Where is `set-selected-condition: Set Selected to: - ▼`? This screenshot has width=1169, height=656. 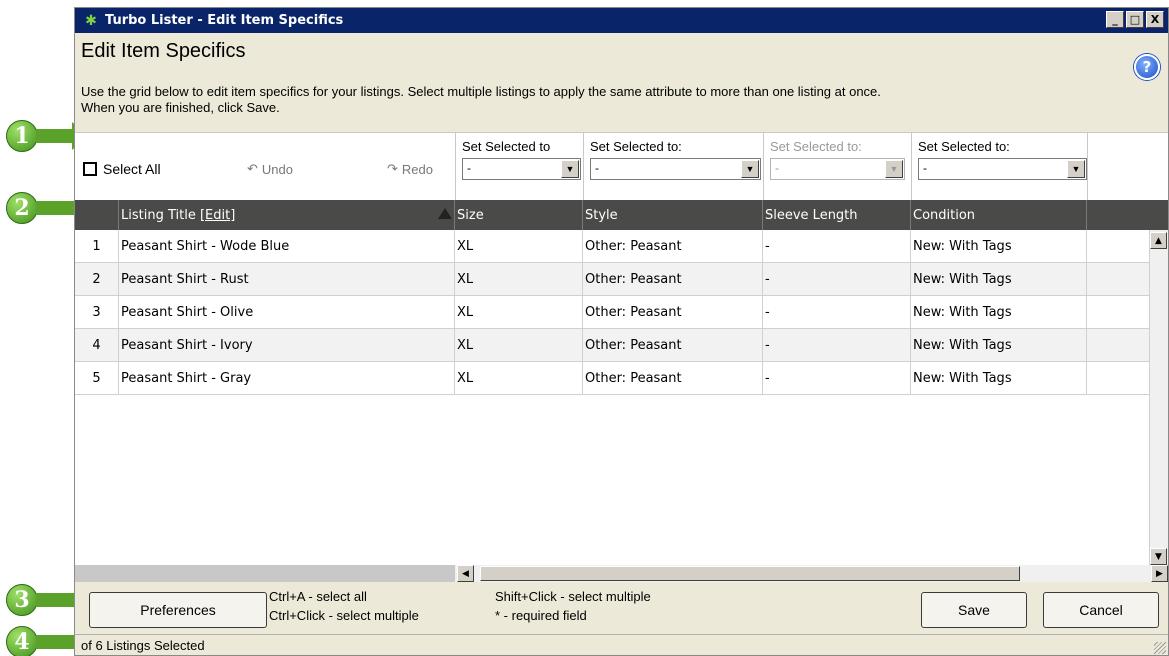
set-selected-condition: Set Selected to: - ▼ is located at coordinates (999, 167).